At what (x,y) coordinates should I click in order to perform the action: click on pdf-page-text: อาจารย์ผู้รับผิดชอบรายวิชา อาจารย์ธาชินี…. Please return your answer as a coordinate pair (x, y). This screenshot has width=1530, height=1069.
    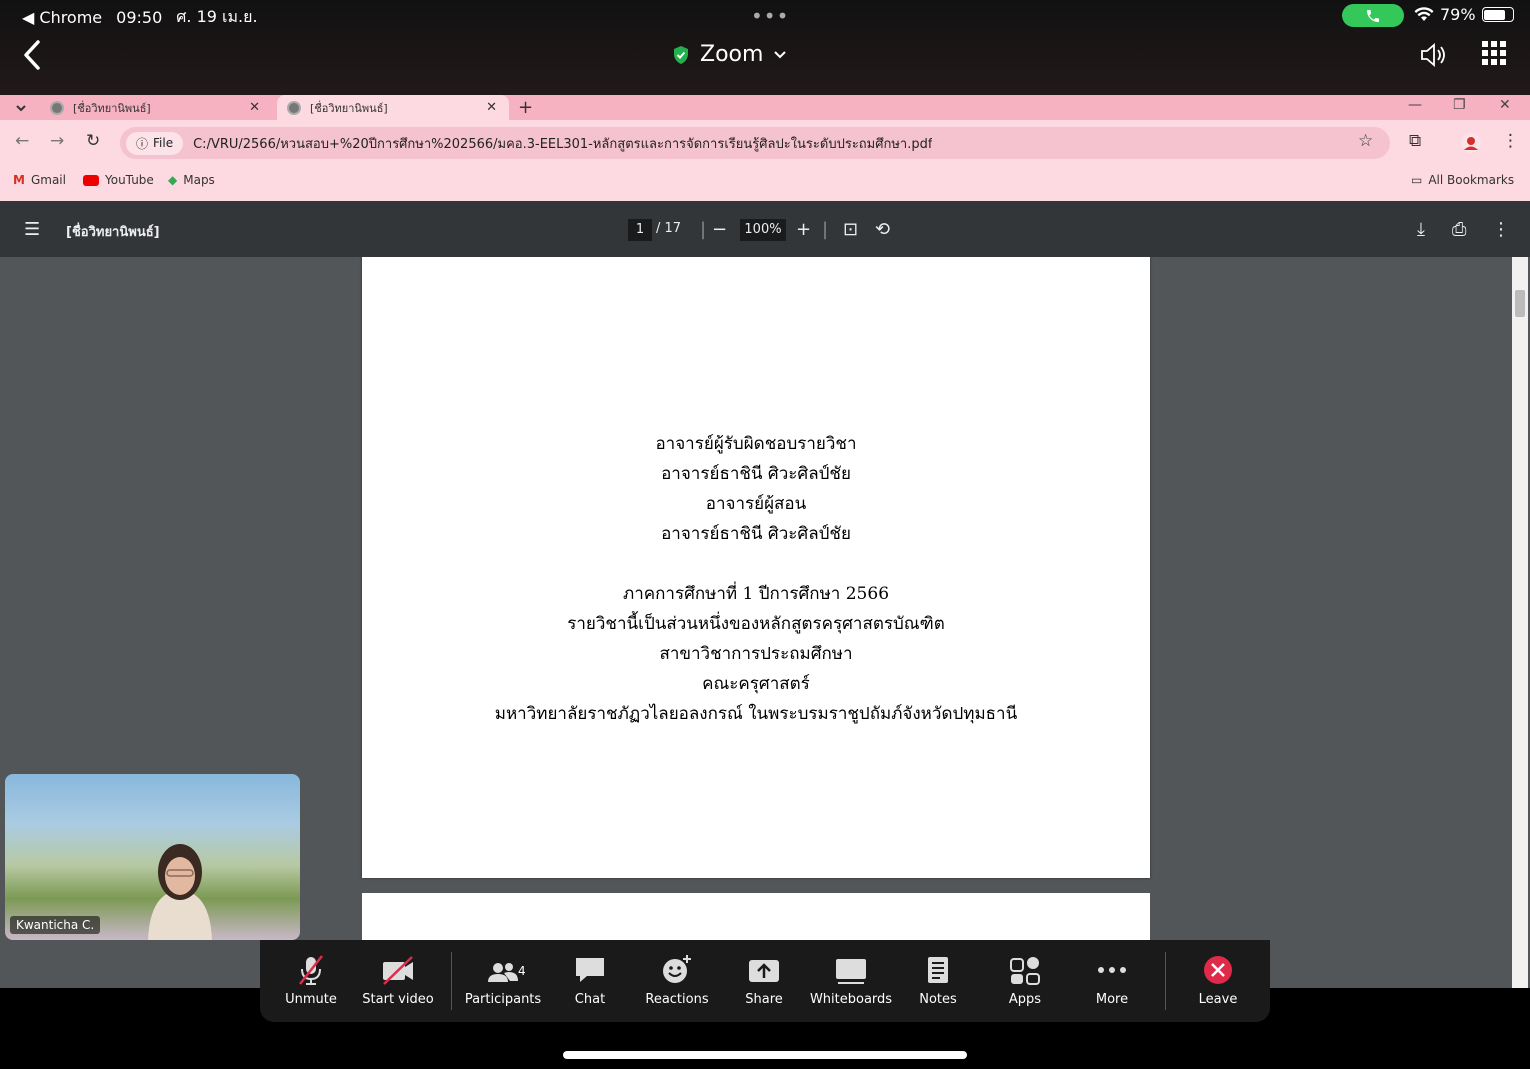
    Looking at the image, I should click on (756, 579).